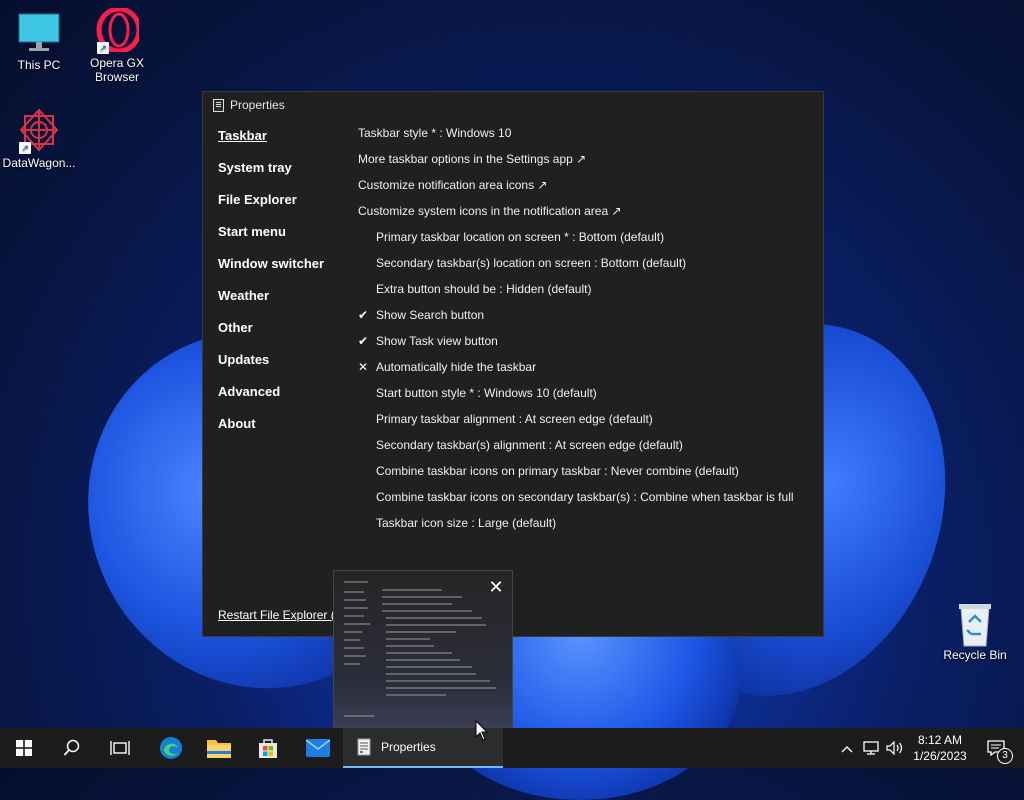 This screenshot has width=1024, height=800. Describe the element at coordinates (576, 370) in the screenshot. I see `checkbox-auto-hide: ✕ Automatically hide the taskbar` at that location.